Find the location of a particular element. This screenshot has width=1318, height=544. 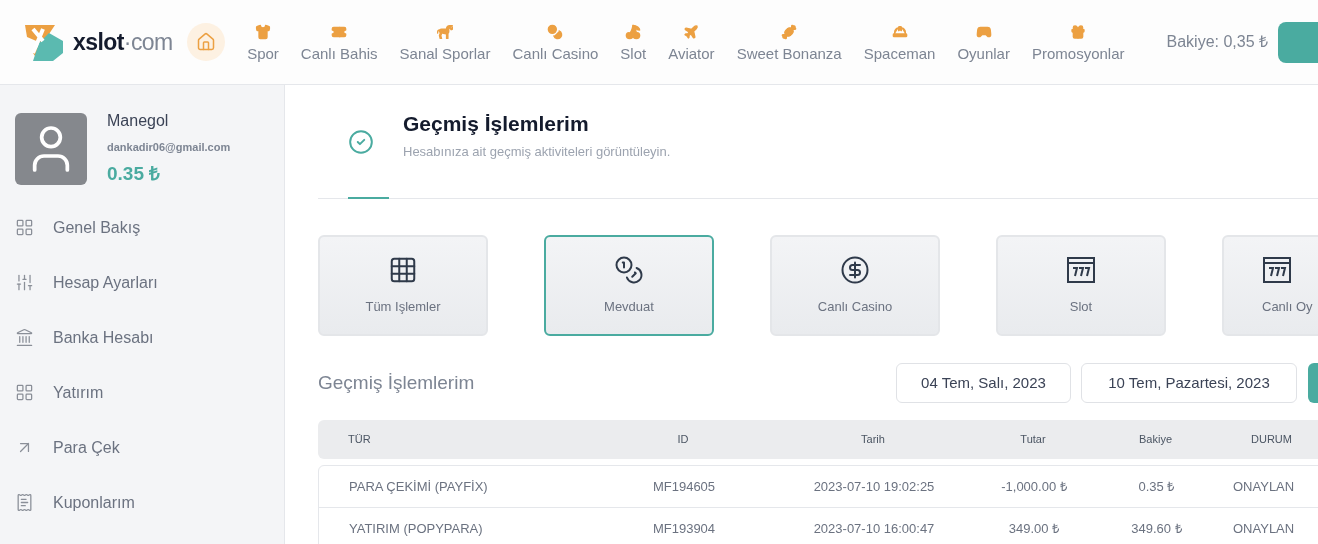

check-icon is located at coordinates (361, 141).